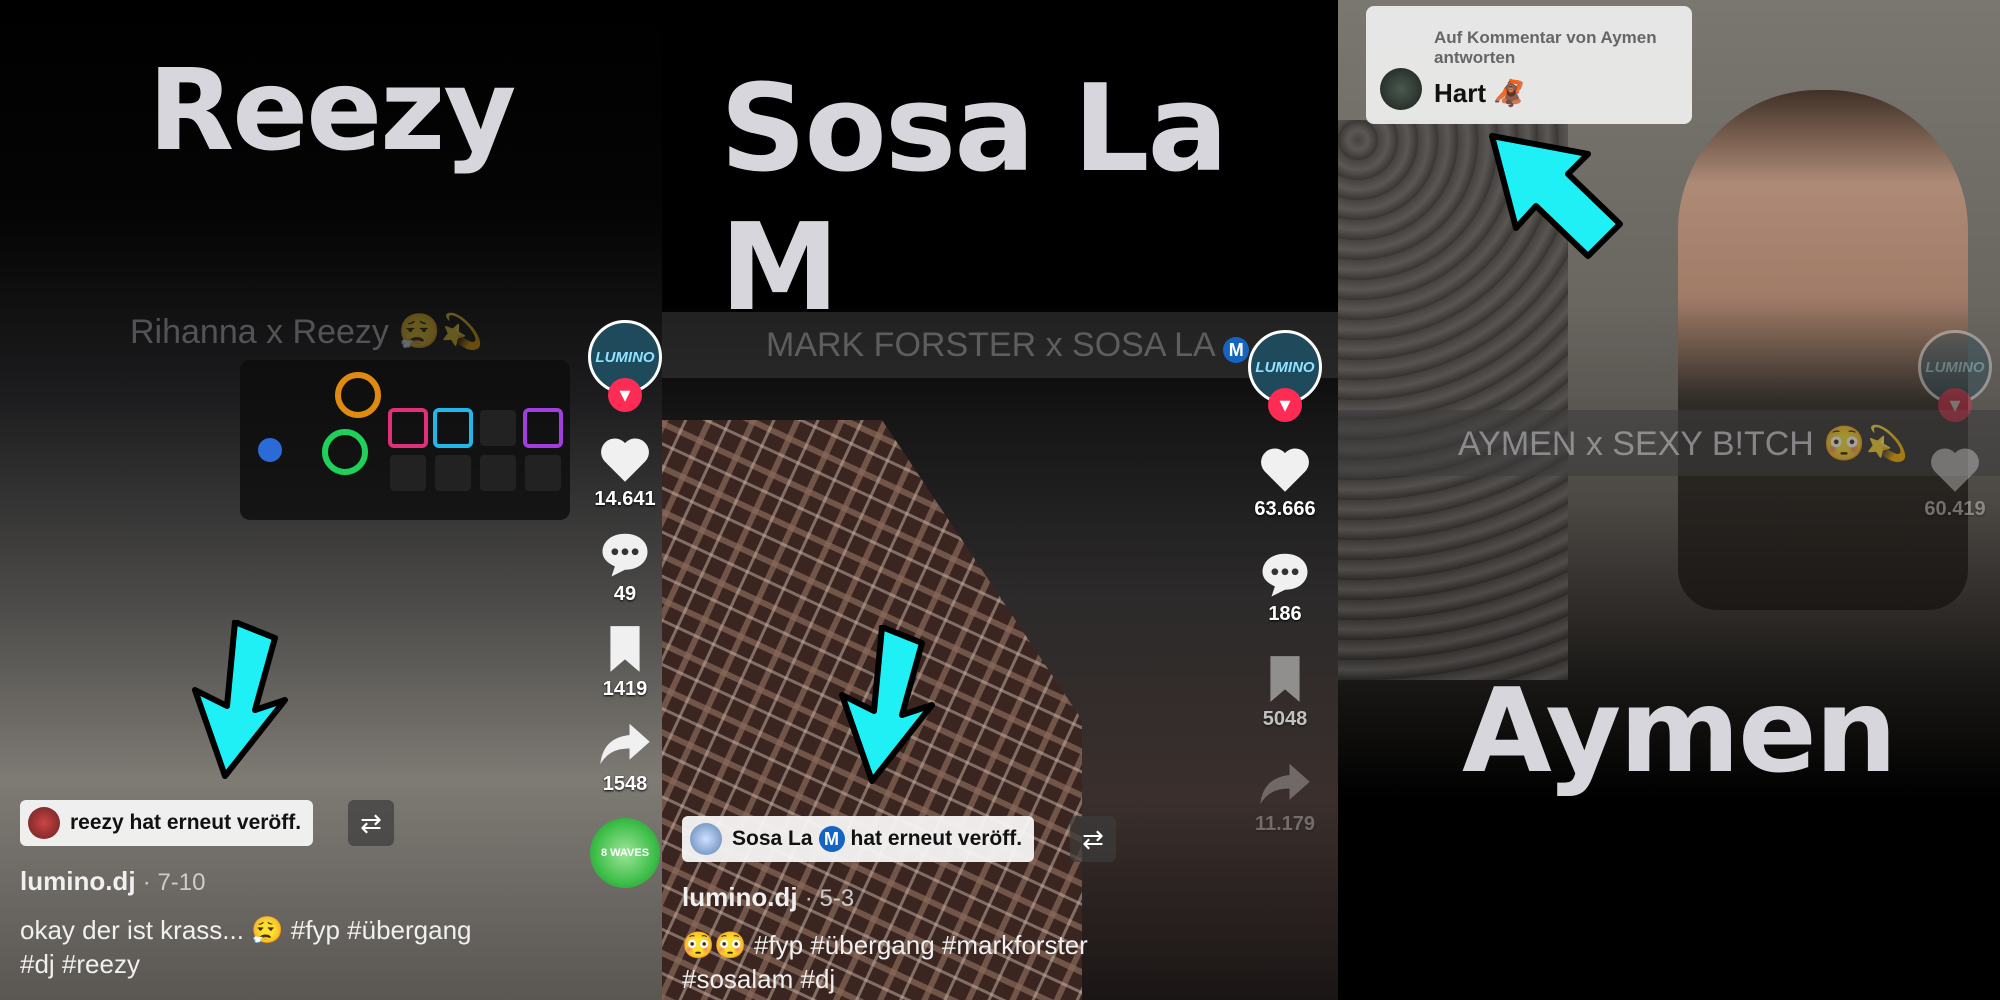 The image size is (2000, 1000). I want to click on action-rail: LUMINO ▾ 60.419, so click(1955, 425).